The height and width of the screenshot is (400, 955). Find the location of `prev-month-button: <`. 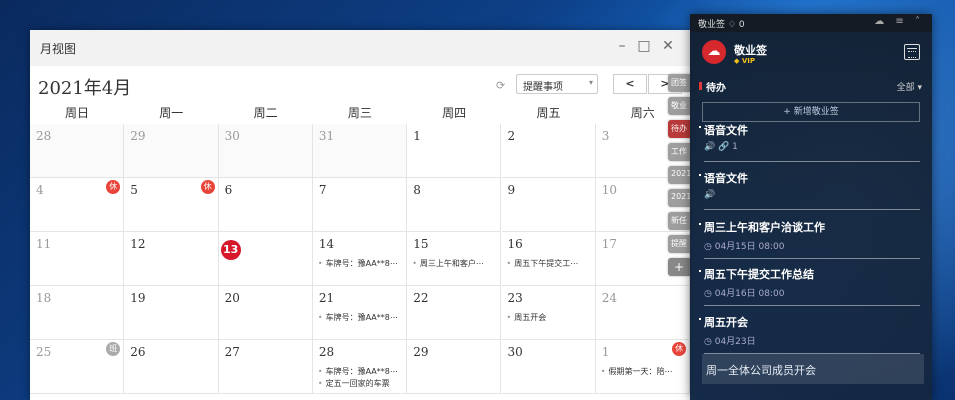

prev-month-button: < is located at coordinates (630, 84).